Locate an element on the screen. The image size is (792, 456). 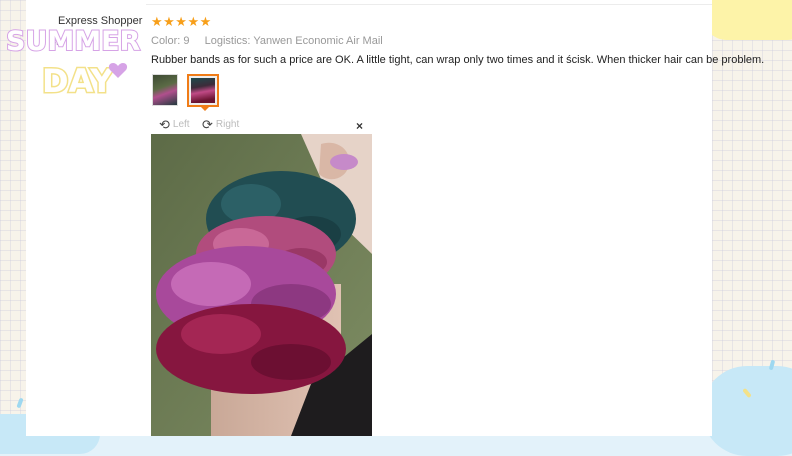
rotate-right-icon: ⟳ is located at coordinates (207, 124).